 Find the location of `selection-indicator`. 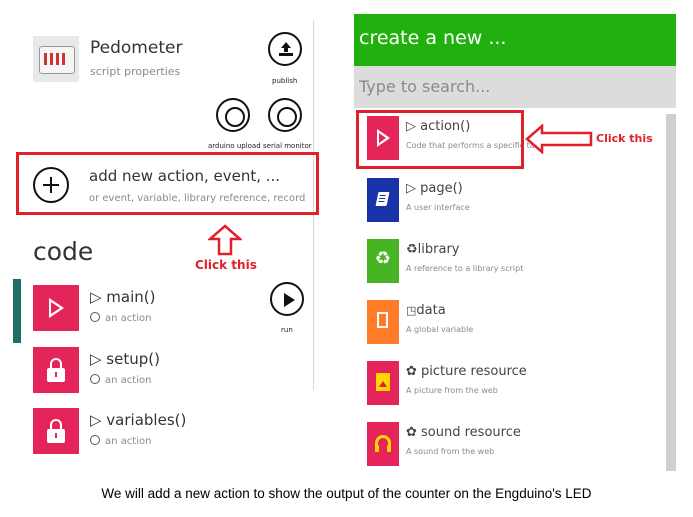

selection-indicator is located at coordinates (17, 311).